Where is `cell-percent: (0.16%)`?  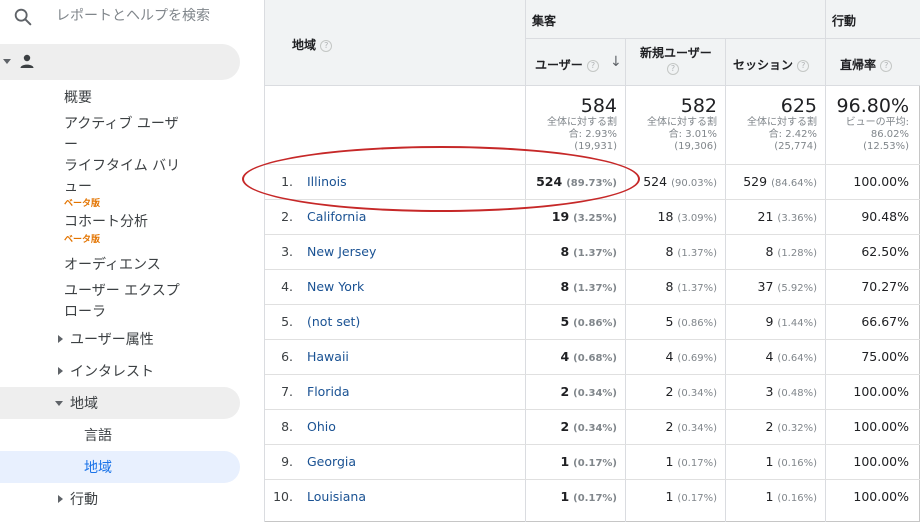
cell-percent: (0.16%) is located at coordinates (797, 463).